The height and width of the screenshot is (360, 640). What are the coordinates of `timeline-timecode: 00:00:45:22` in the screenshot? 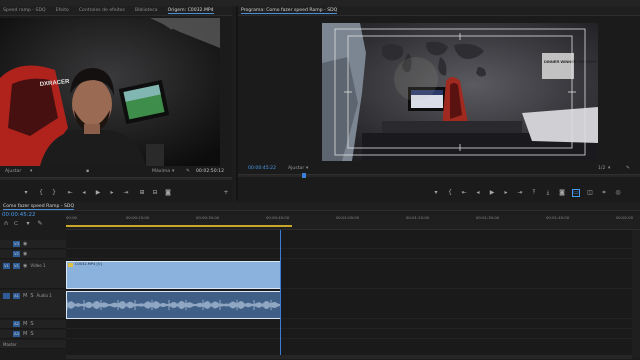 It's located at (19, 215).